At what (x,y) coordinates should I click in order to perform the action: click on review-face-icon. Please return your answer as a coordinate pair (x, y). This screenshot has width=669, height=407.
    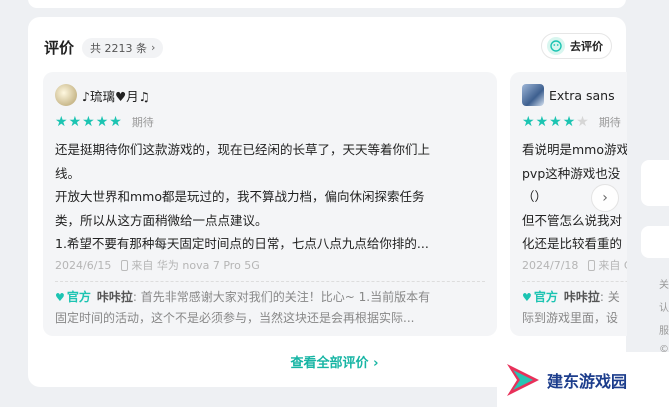
    Looking at the image, I should click on (556, 46).